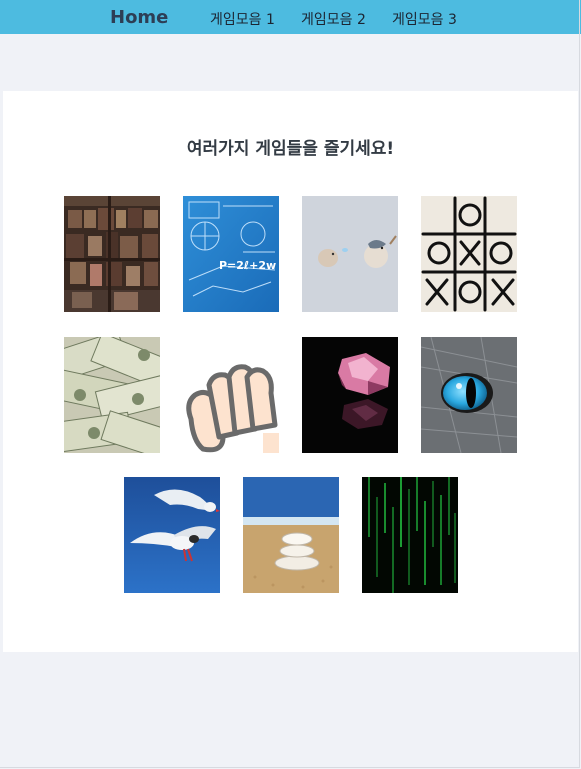 This screenshot has height=769, width=581. I want to click on seagulls-image, so click(172, 535).